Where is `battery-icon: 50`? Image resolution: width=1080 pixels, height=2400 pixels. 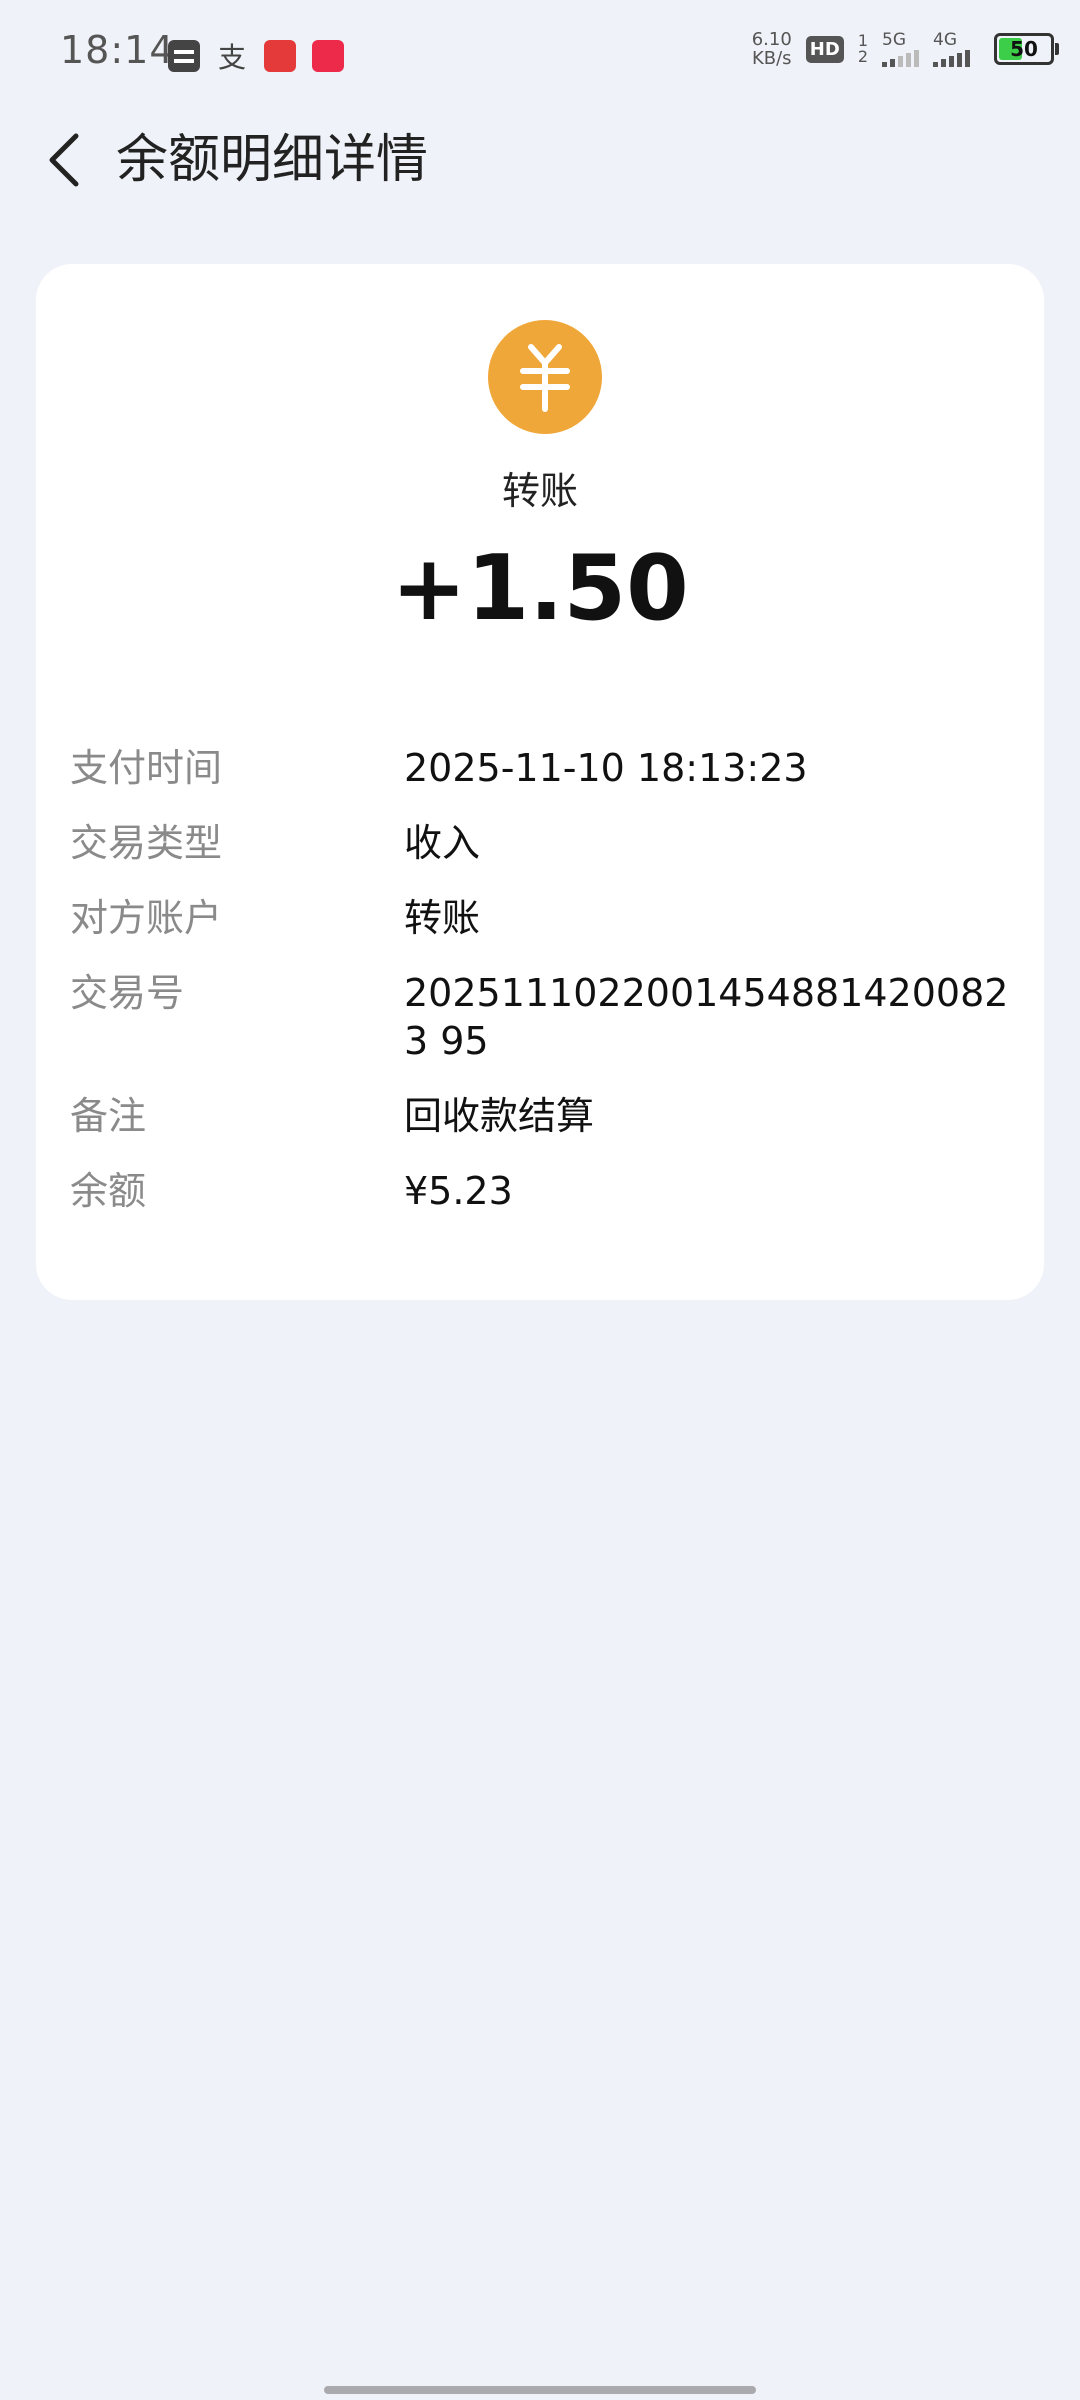
battery-icon: 50 is located at coordinates (1026, 49).